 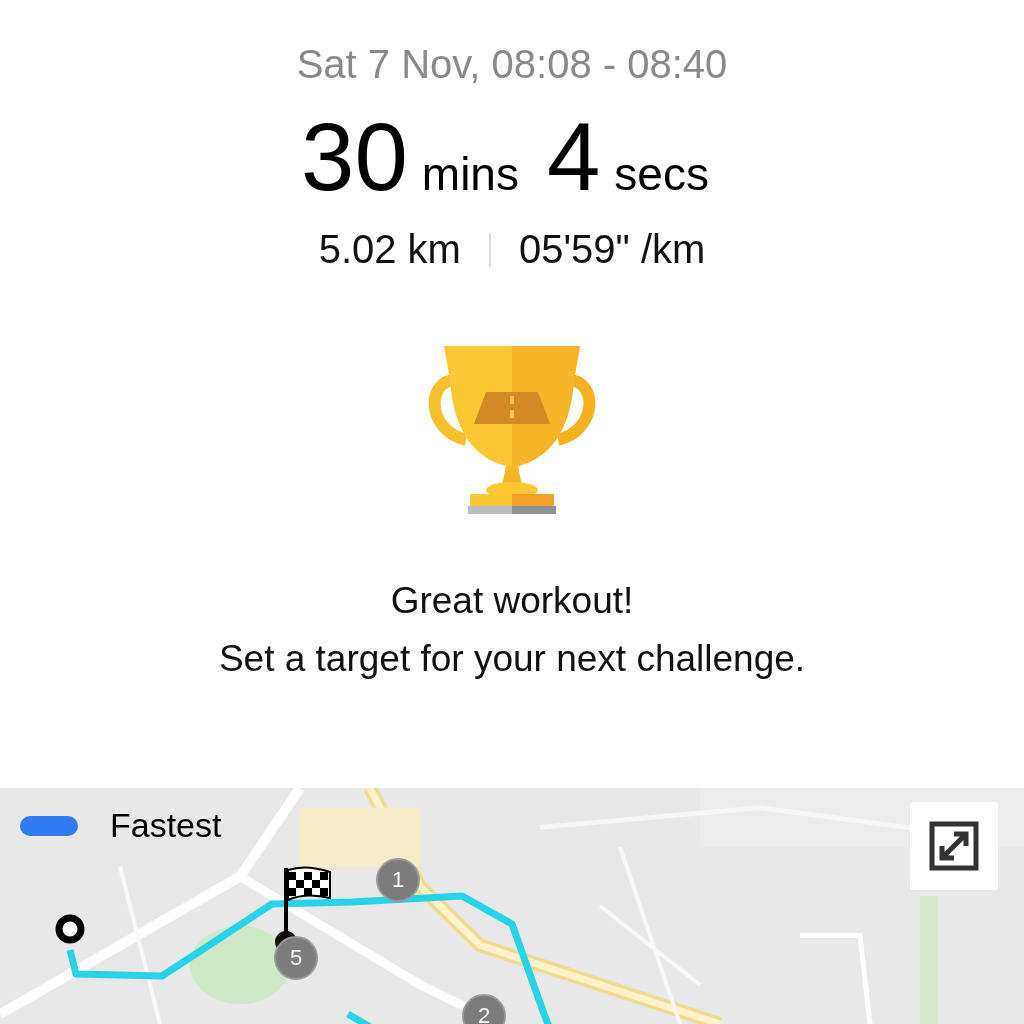 What do you see at coordinates (512, 601) in the screenshot?
I see `message-title: Great workout!` at bounding box center [512, 601].